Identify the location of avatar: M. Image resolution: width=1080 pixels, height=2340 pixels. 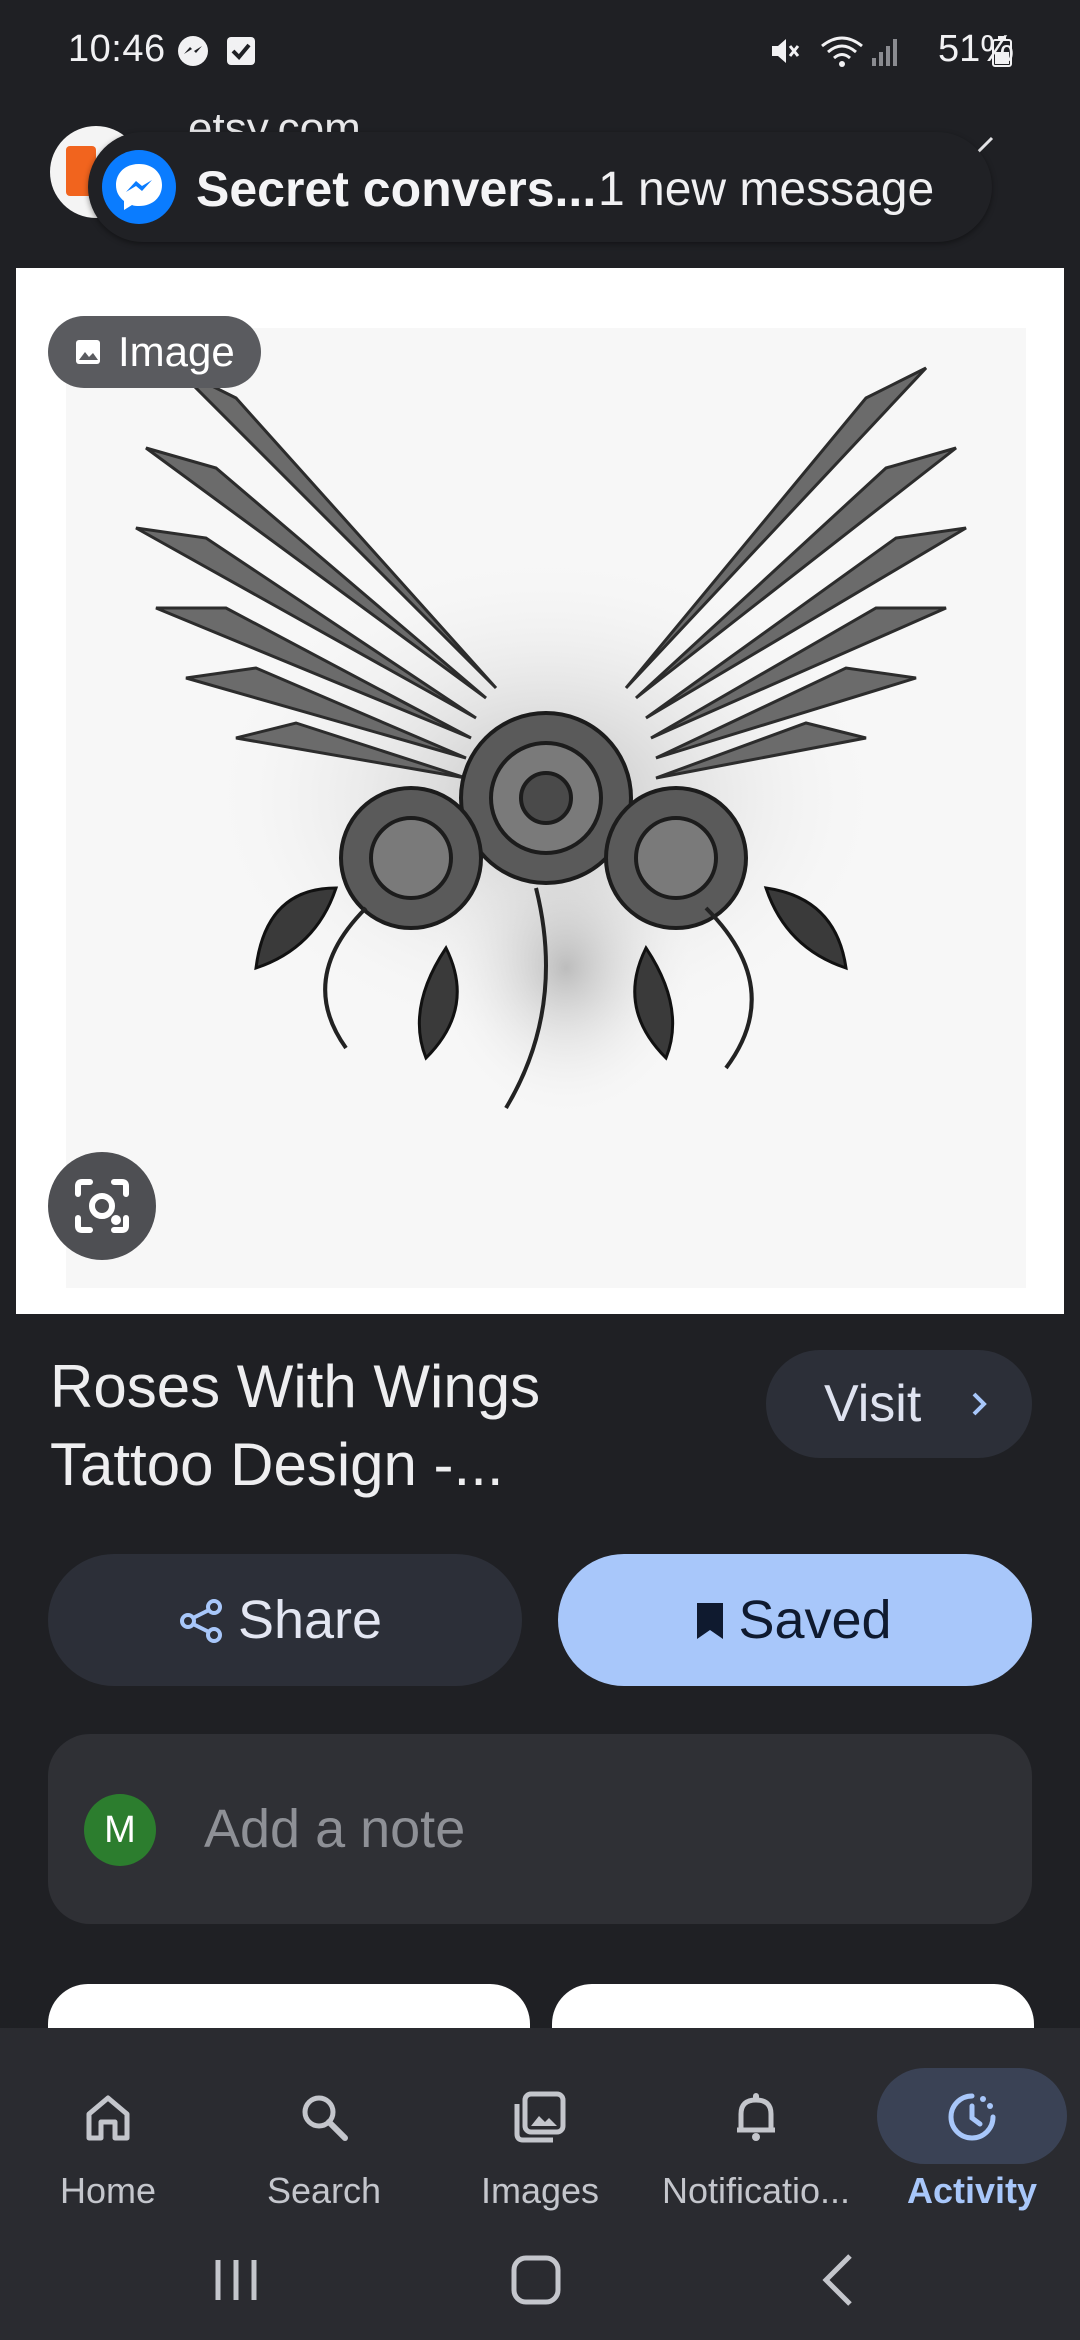
(120, 1830).